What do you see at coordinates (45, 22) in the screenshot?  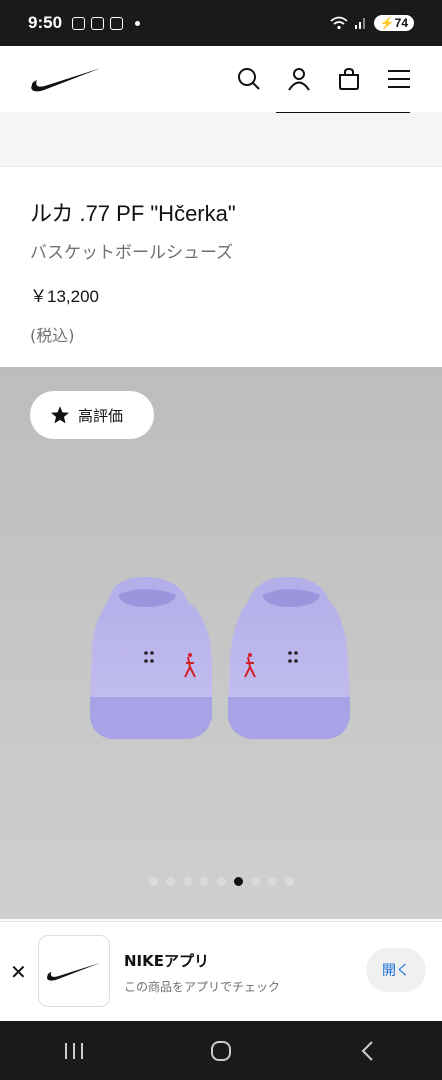 I see `status-time: 9:50` at bounding box center [45, 22].